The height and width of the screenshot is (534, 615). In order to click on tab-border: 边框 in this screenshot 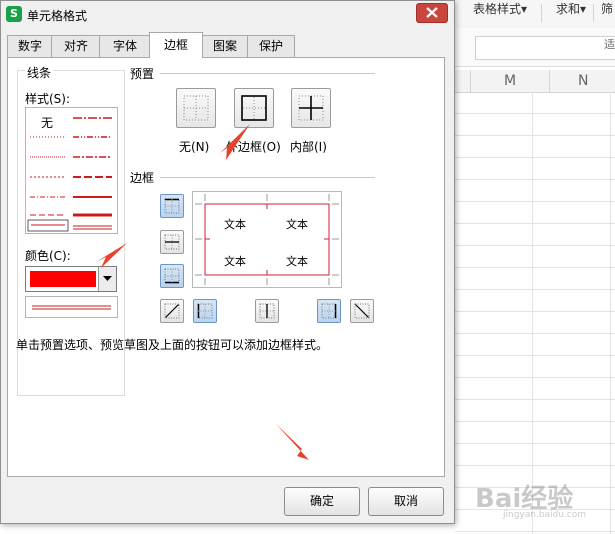, I will do `click(176, 45)`.